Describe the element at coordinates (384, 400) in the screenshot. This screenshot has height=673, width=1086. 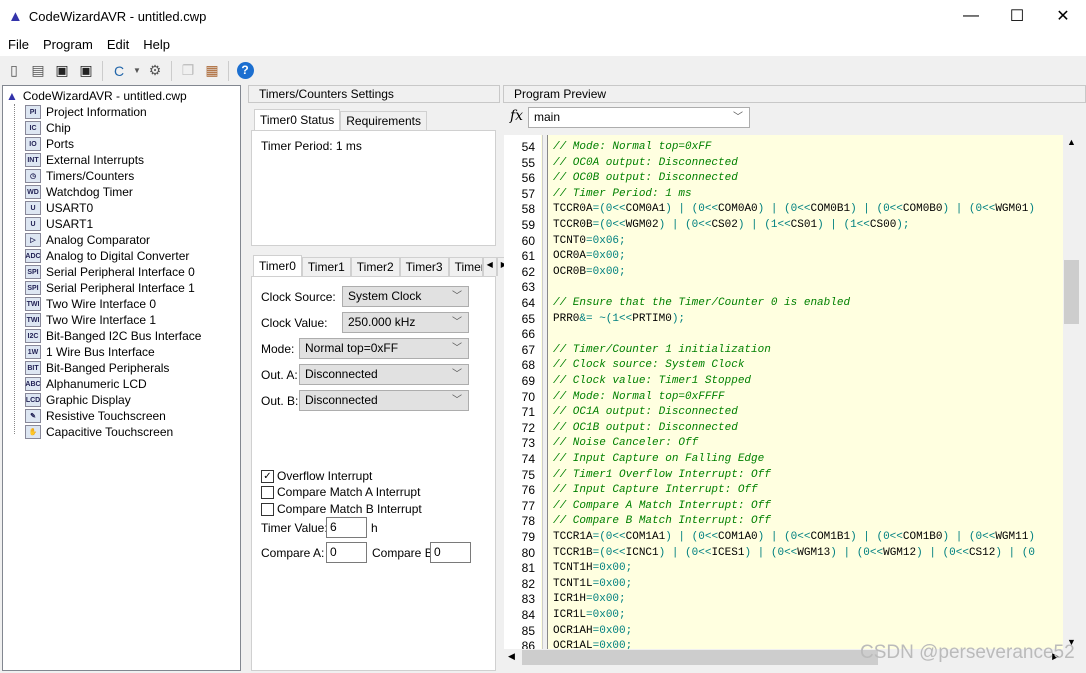
I see `out-b-select: Disconnected ﹀` at that location.